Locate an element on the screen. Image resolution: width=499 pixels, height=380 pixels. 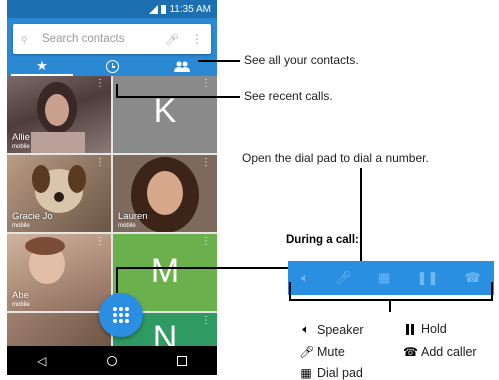
tab-favorites: ★ is located at coordinates (42, 66).